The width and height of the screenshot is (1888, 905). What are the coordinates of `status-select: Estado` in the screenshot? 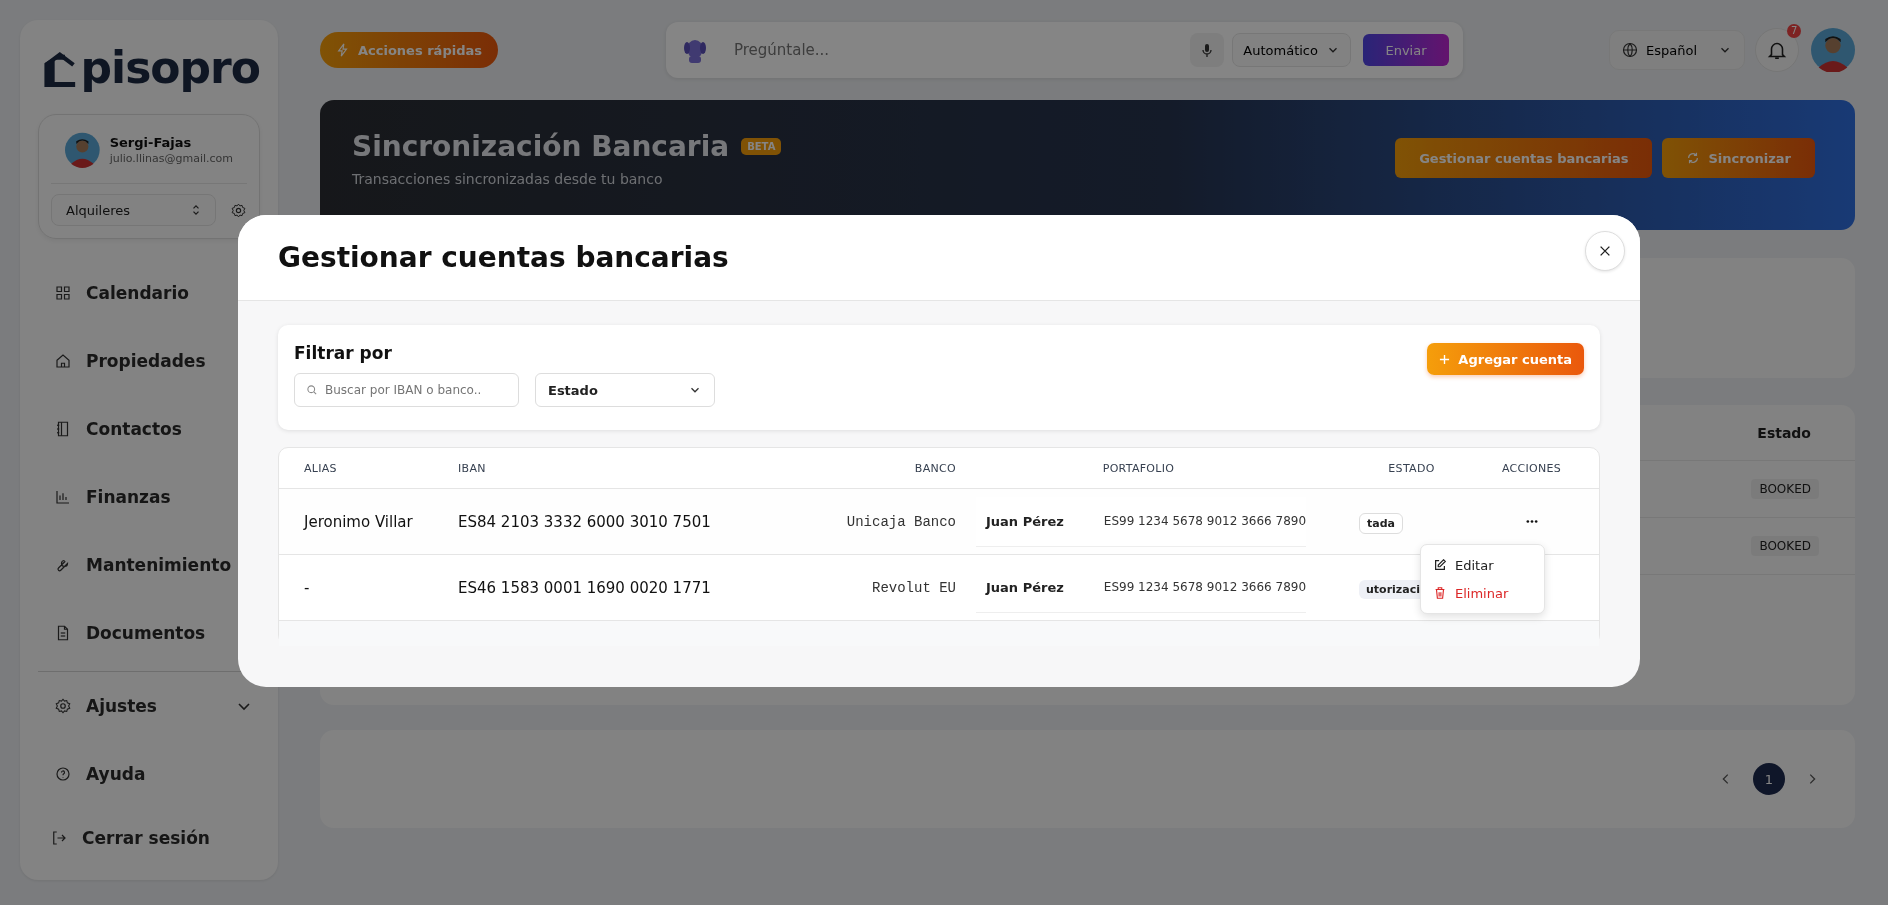 It's located at (625, 390).